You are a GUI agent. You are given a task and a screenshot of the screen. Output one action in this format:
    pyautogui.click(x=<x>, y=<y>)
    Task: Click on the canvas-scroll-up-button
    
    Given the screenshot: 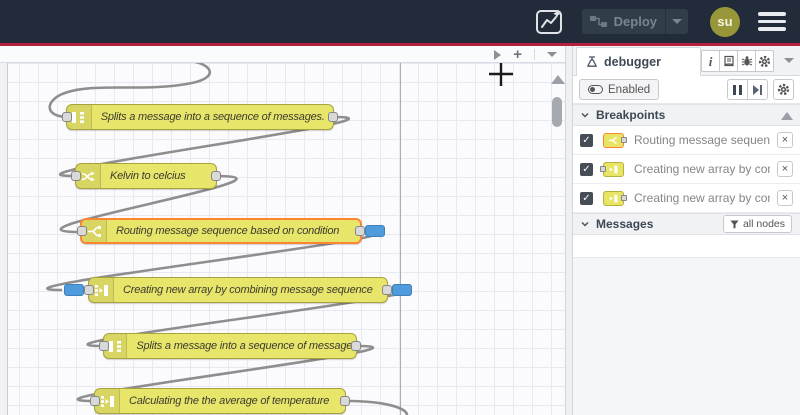 What is the action you would take?
    pyautogui.click(x=558, y=79)
    